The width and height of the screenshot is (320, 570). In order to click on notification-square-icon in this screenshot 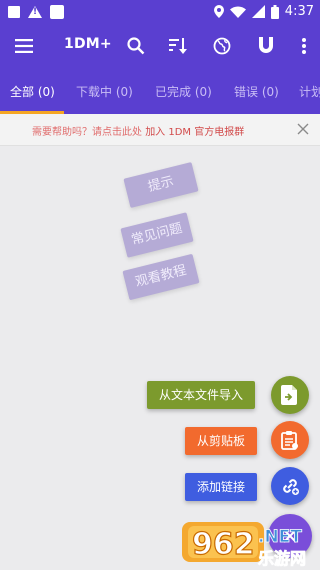, I will do `click(14, 12)`.